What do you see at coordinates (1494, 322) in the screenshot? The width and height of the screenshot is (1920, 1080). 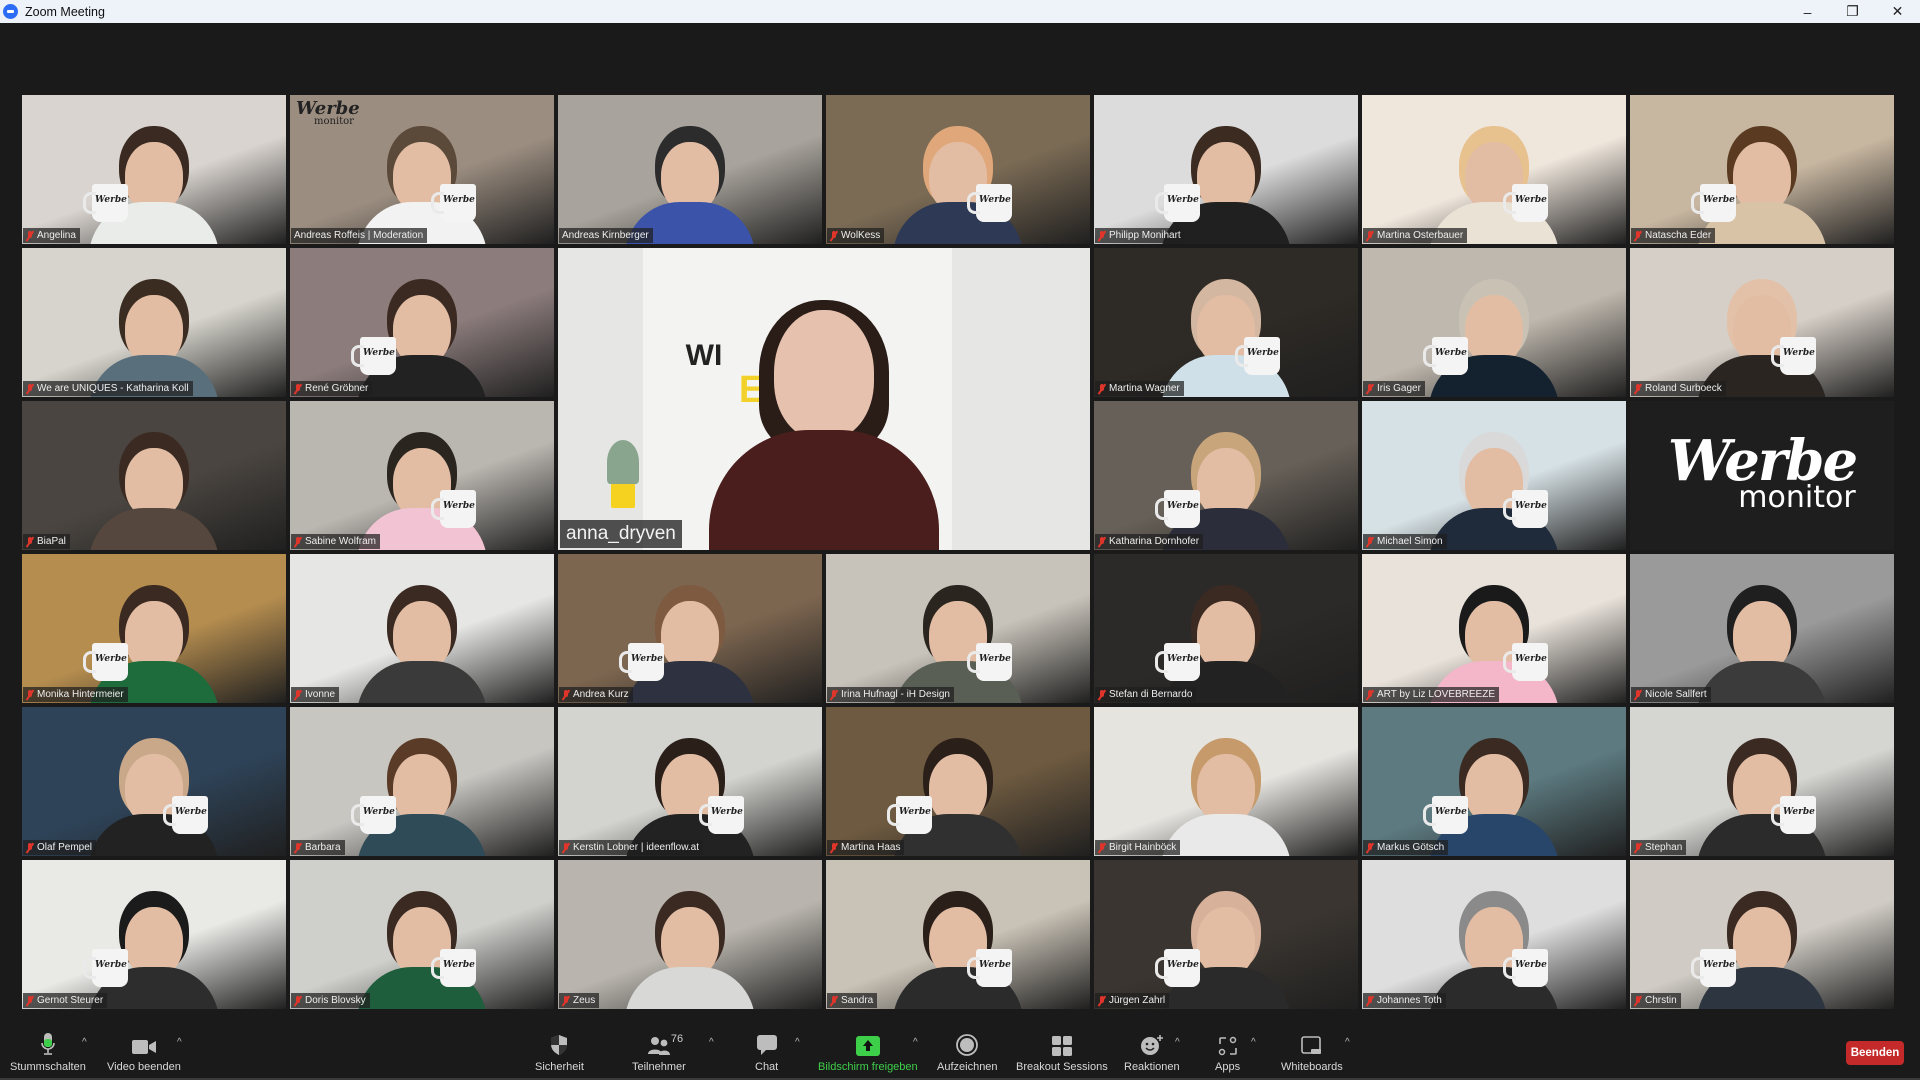 I see `participant-video-tile: Werbe Iris Gager` at bounding box center [1494, 322].